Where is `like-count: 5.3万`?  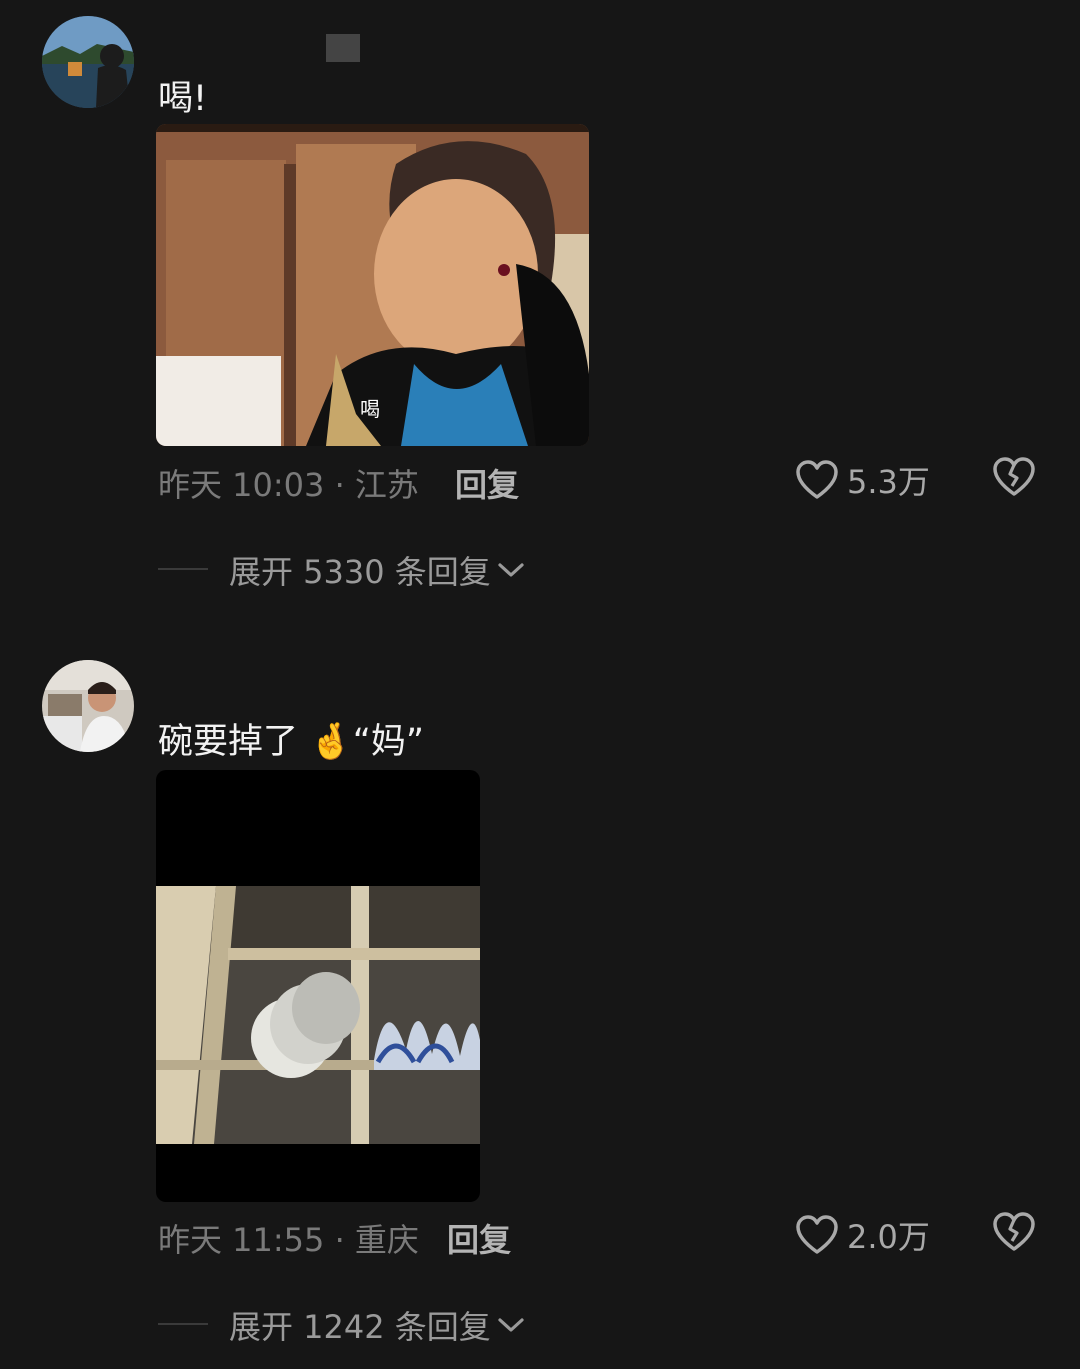 like-count: 5.3万 is located at coordinates (888, 482).